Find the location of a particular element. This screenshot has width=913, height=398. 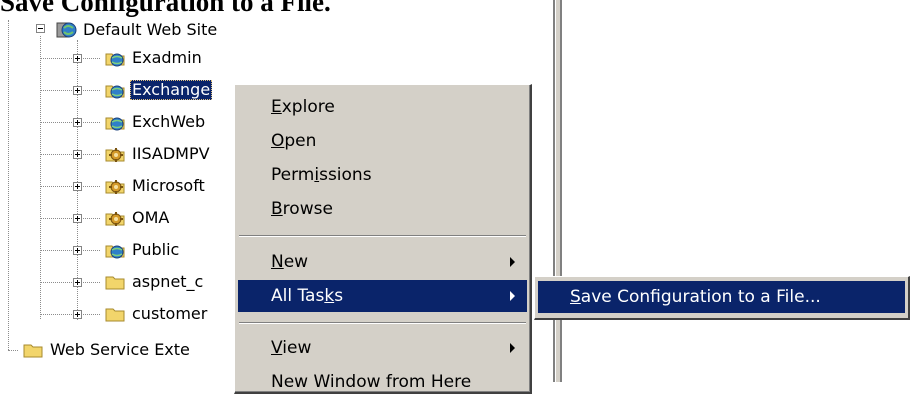

tree-item-public: Public is located at coordinates (142, 250).